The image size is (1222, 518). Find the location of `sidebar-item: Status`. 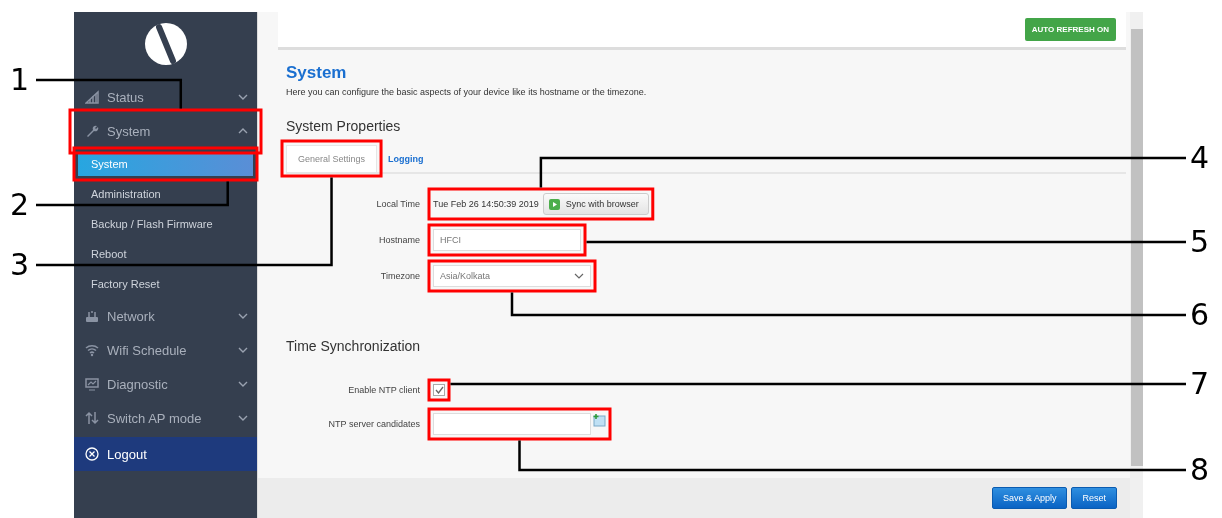

sidebar-item: Status is located at coordinates (165, 97).